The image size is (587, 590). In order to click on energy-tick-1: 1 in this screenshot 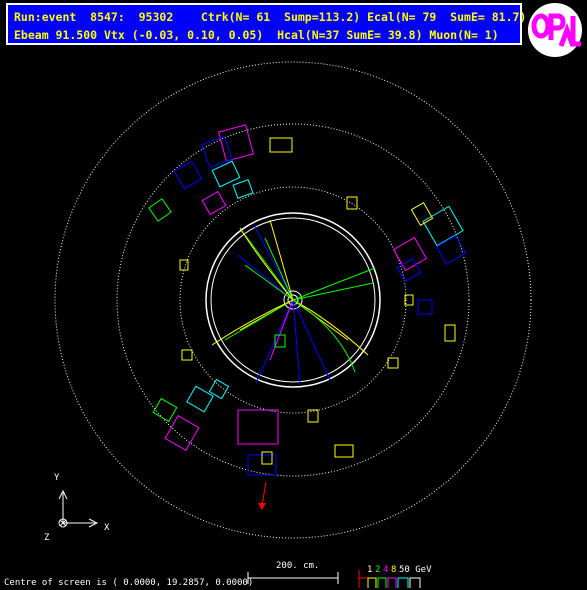, I will do `click(369, 570)`.